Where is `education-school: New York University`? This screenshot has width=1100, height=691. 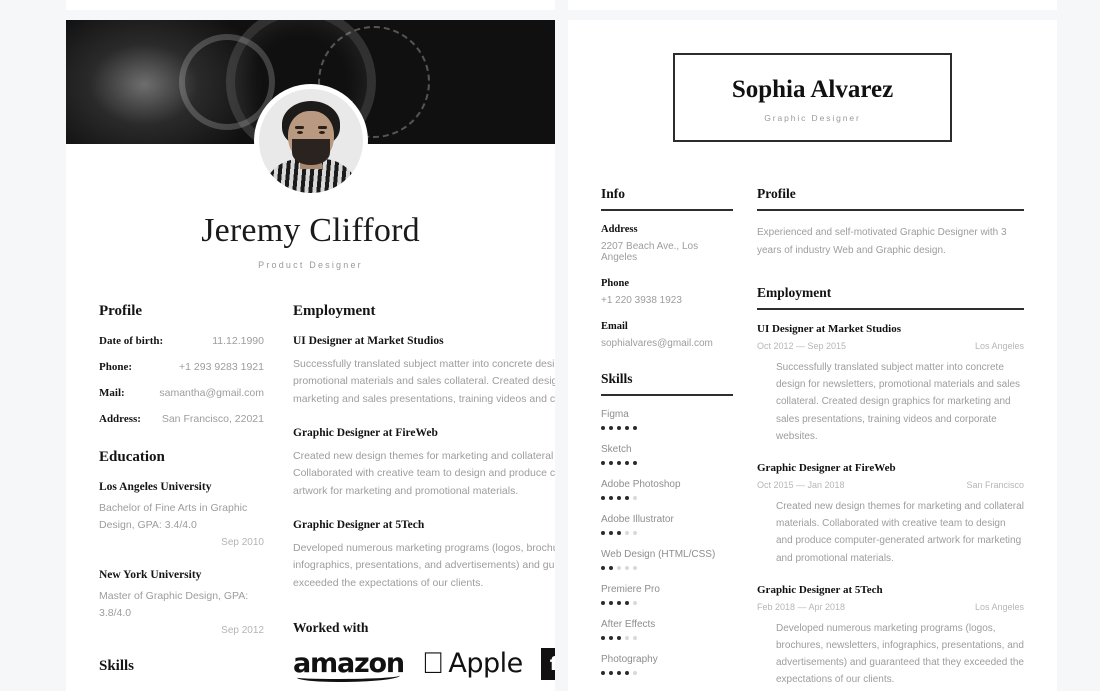 education-school: New York University is located at coordinates (150, 575).